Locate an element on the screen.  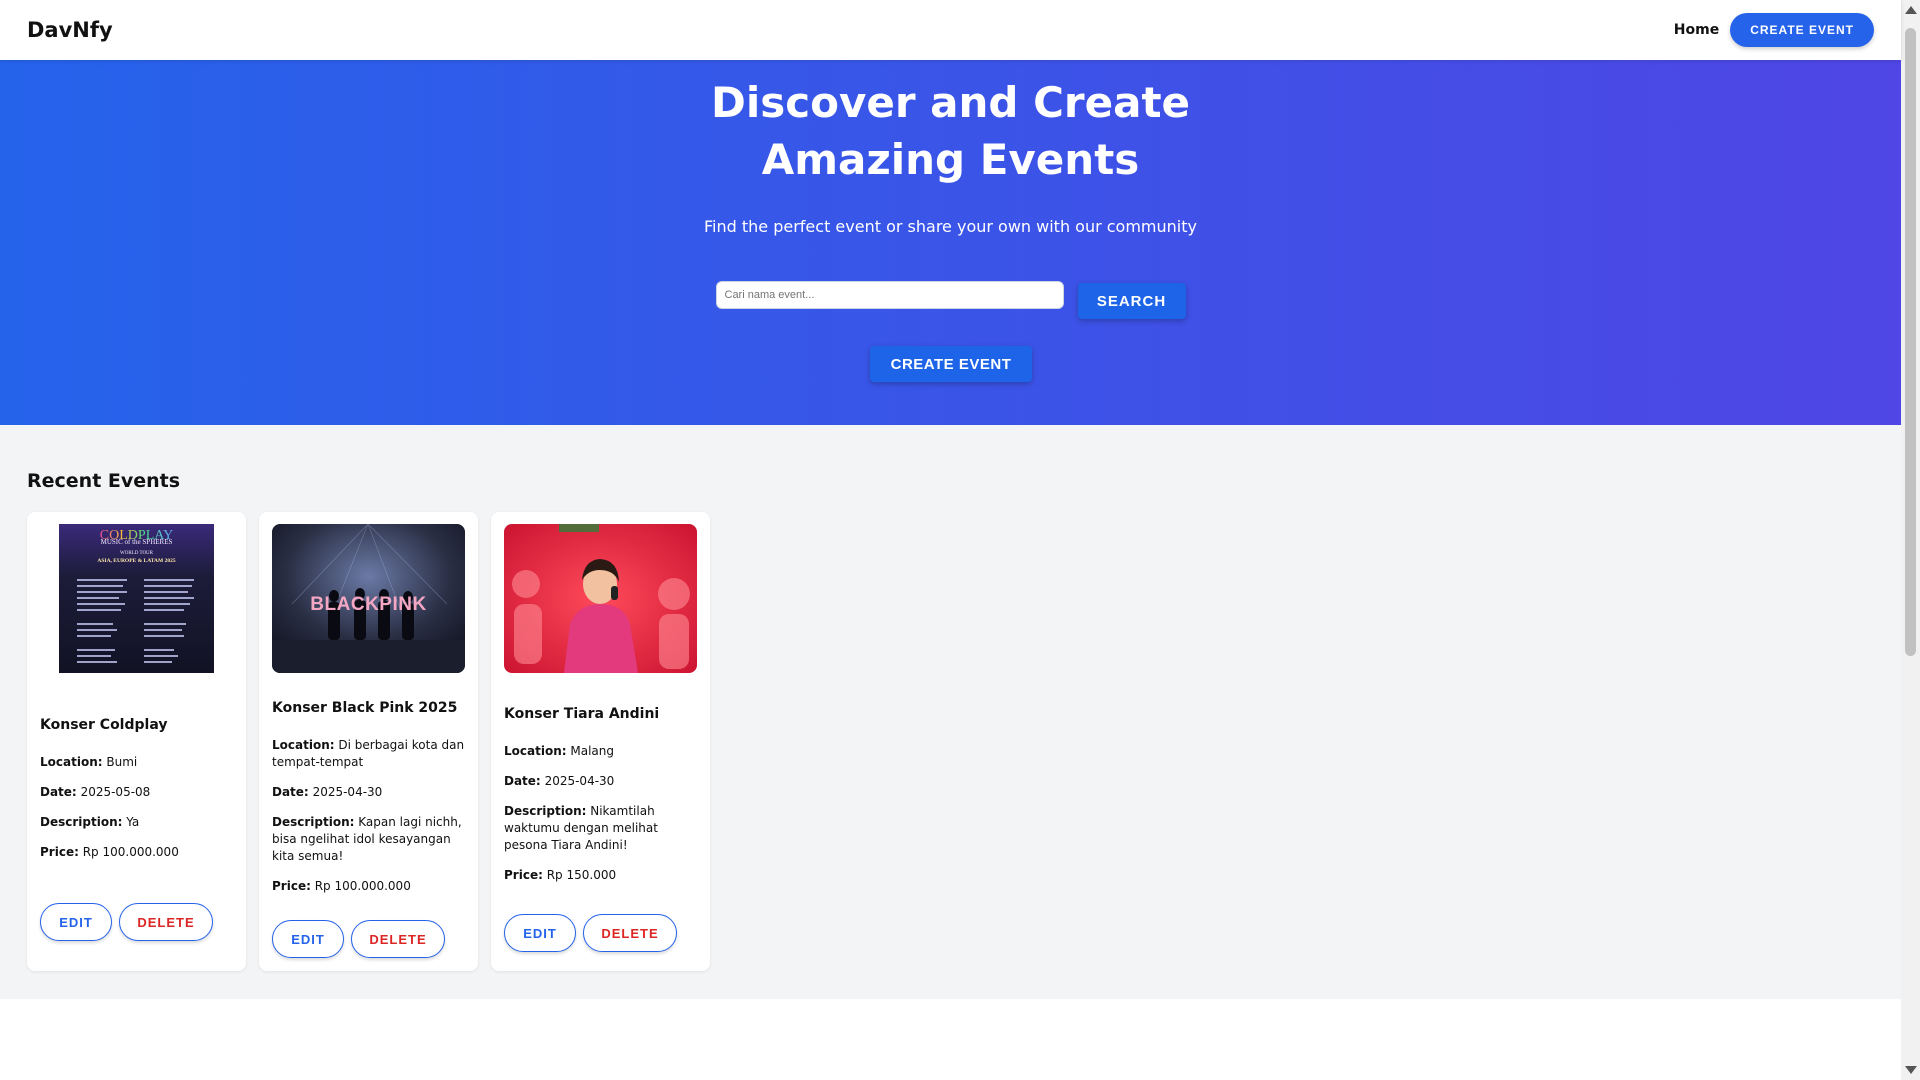
event-date: Date: 2025-05-08 is located at coordinates (136, 792).